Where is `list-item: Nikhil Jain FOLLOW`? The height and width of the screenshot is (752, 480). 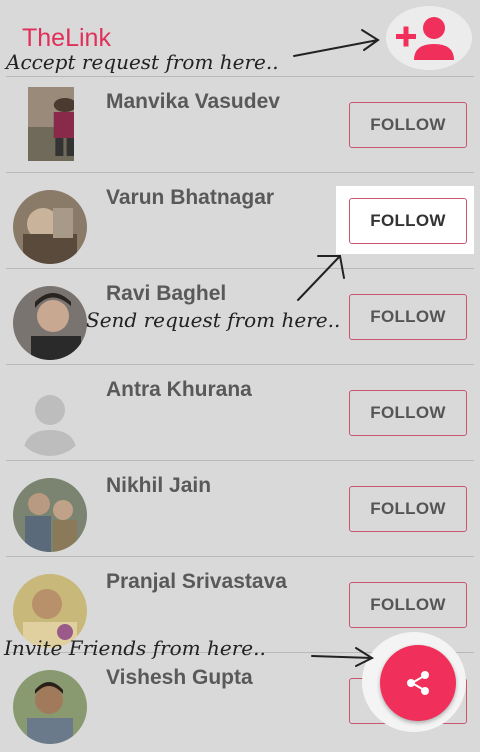
list-item: Nikhil Jain FOLLOW is located at coordinates (240, 509).